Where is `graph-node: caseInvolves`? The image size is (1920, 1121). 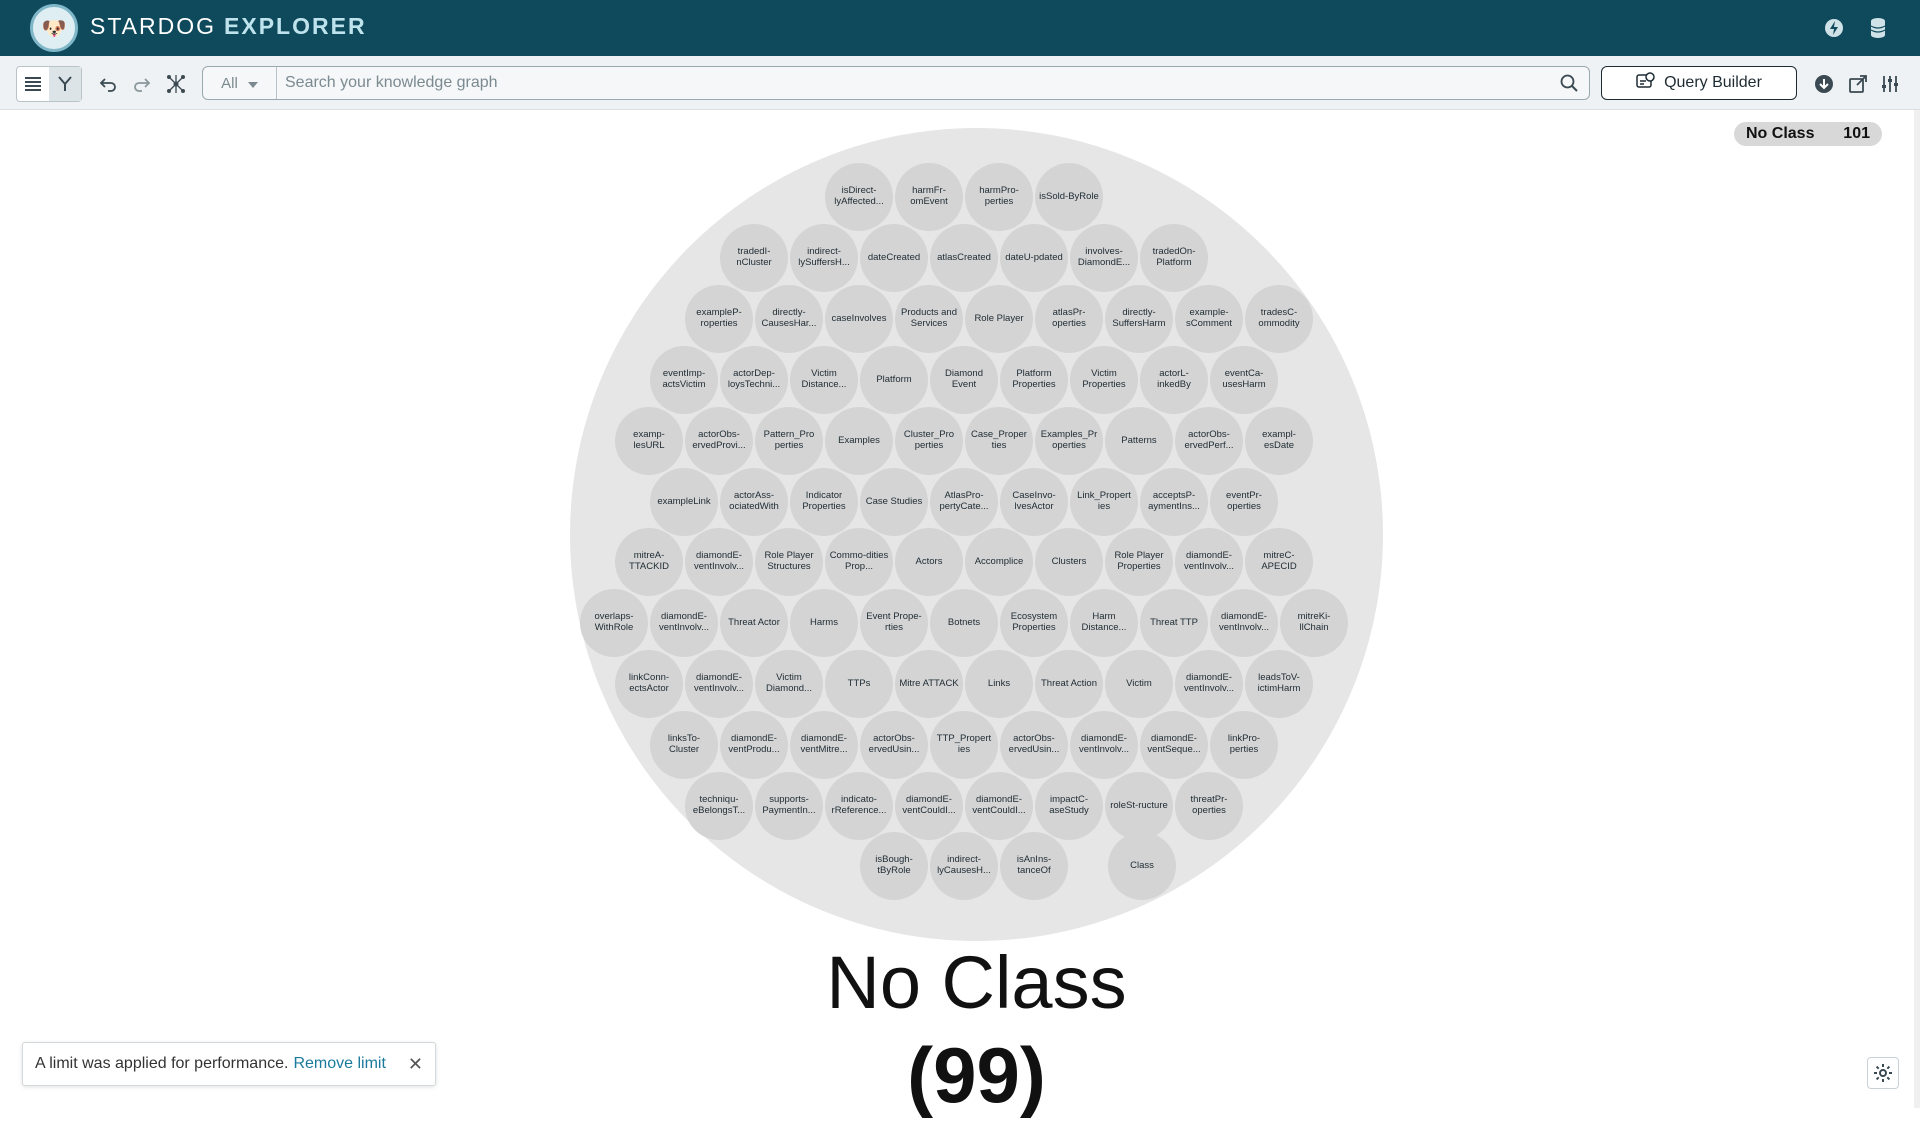 graph-node: caseInvolves is located at coordinates (859, 319).